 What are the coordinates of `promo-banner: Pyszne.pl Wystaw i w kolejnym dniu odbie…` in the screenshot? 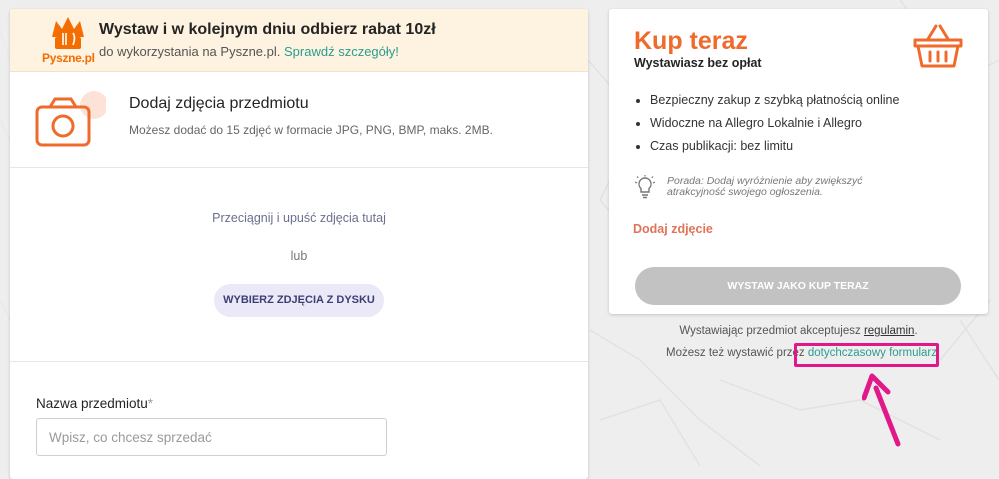 It's located at (299, 40).